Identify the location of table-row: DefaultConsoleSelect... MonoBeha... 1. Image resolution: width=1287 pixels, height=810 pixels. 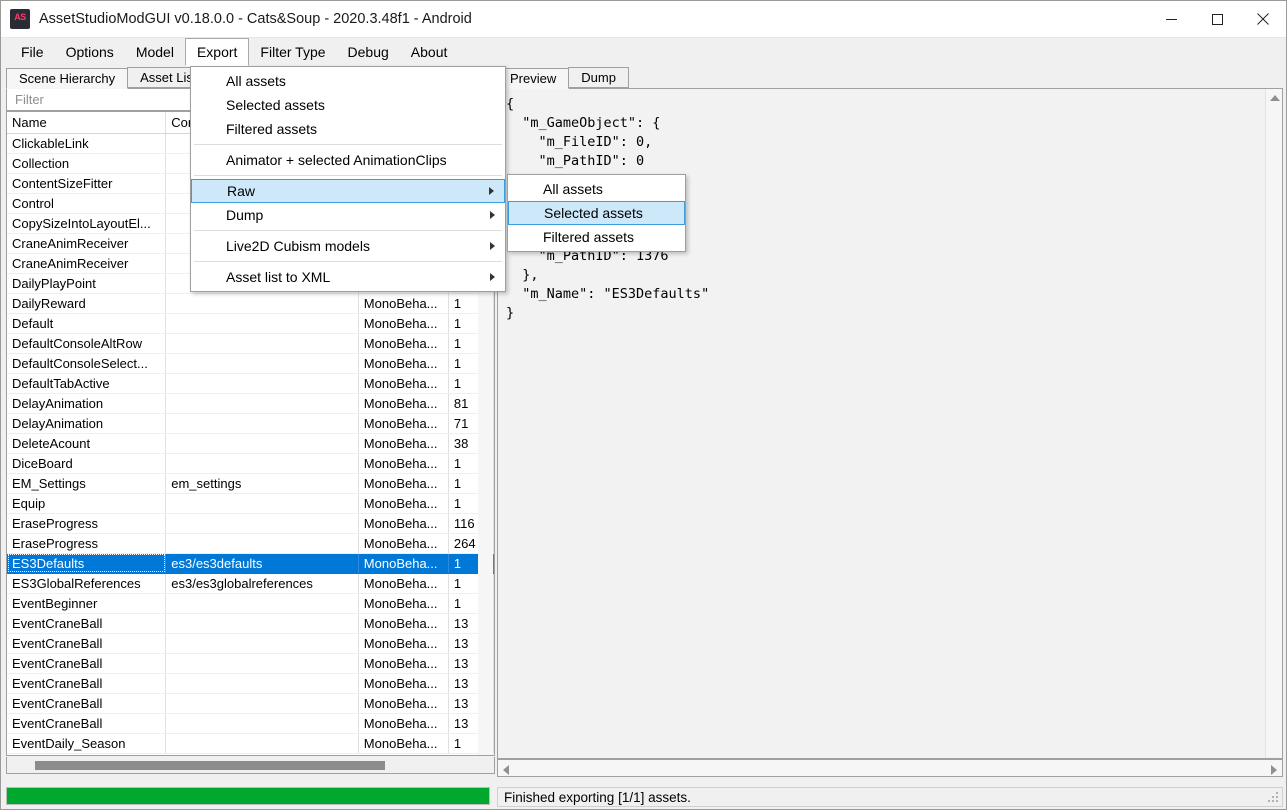
(250, 363).